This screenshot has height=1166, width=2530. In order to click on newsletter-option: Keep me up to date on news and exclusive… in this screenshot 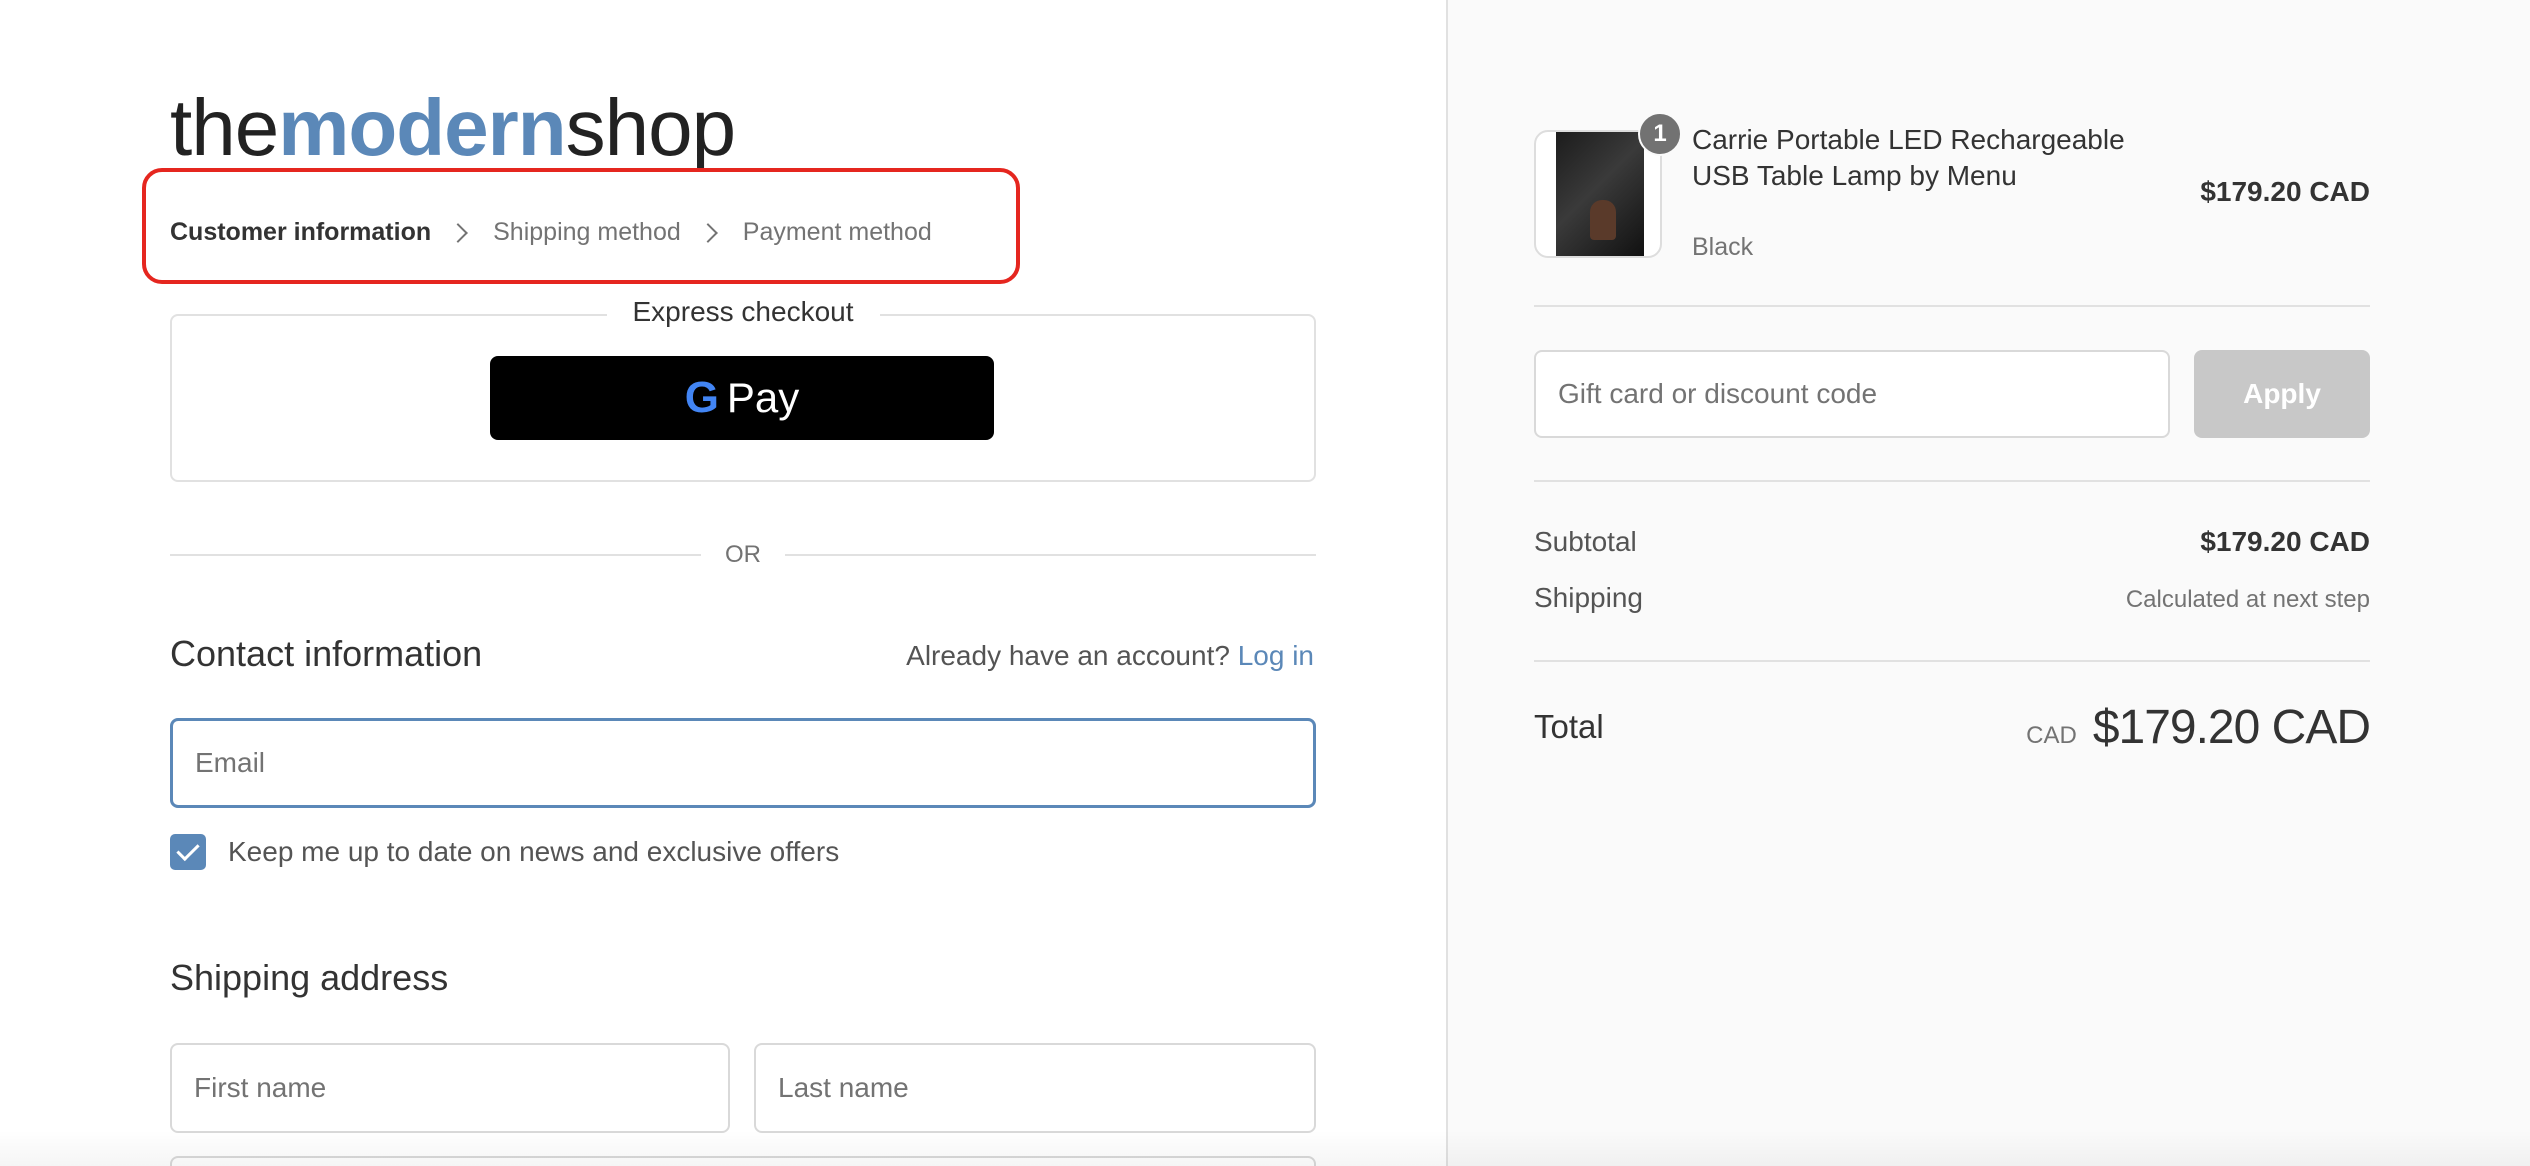, I will do `click(504, 852)`.